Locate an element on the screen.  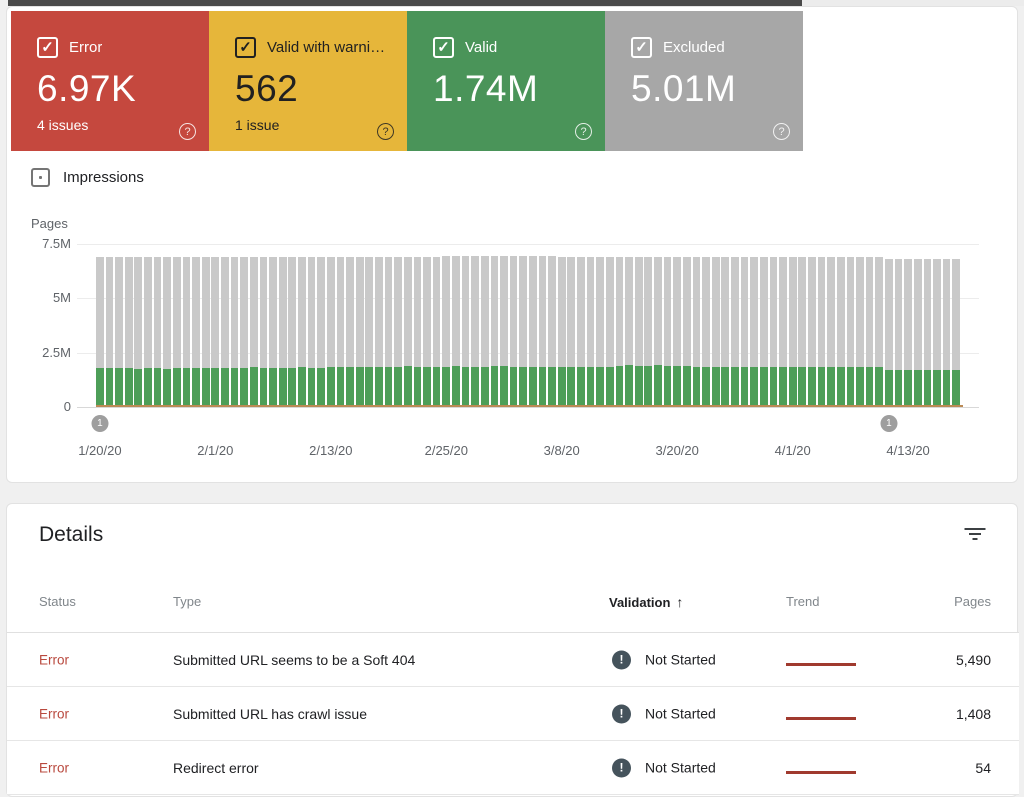
status-checkbox-valid-with-warnings: ✓ is located at coordinates (245, 47).